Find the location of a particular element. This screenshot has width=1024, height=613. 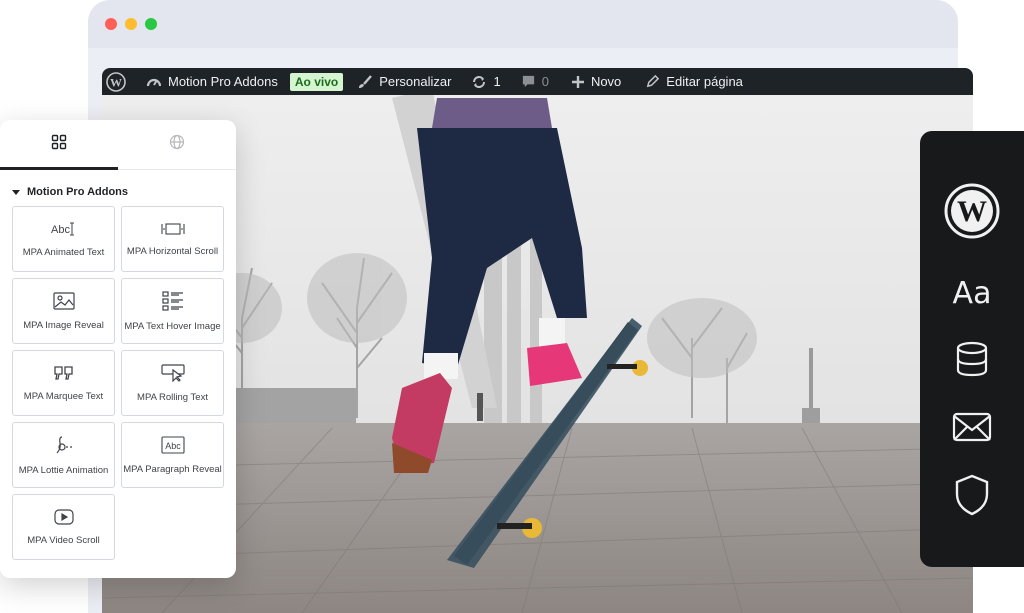

paragraph-icon: Abc is located at coordinates (172, 444).